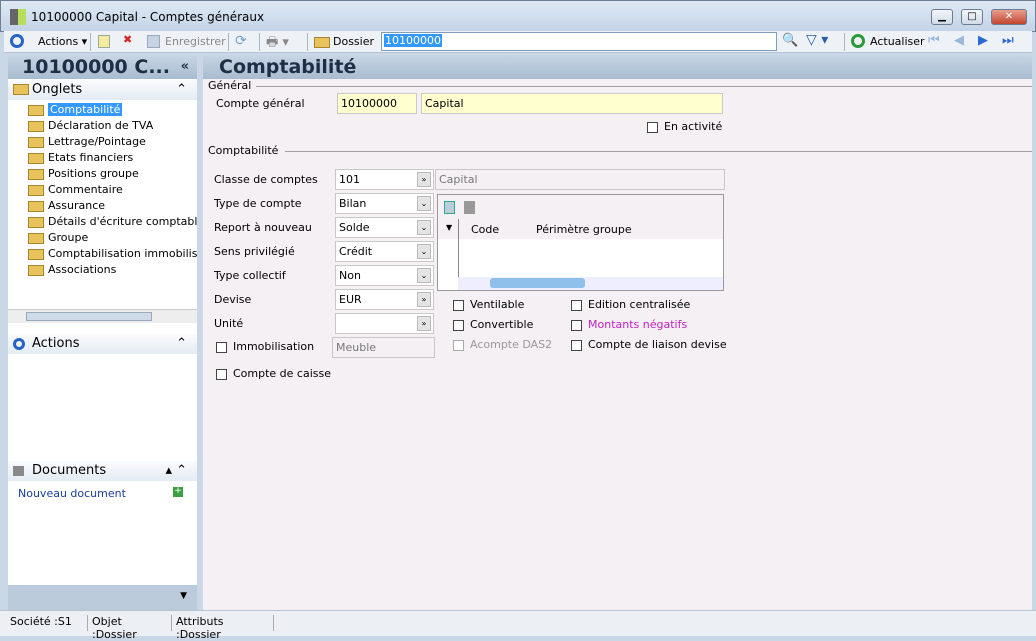 This screenshot has width=1036, height=641. Describe the element at coordinates (77, 205) in the screenshot. I see `tab-label: Assurance` at that location.